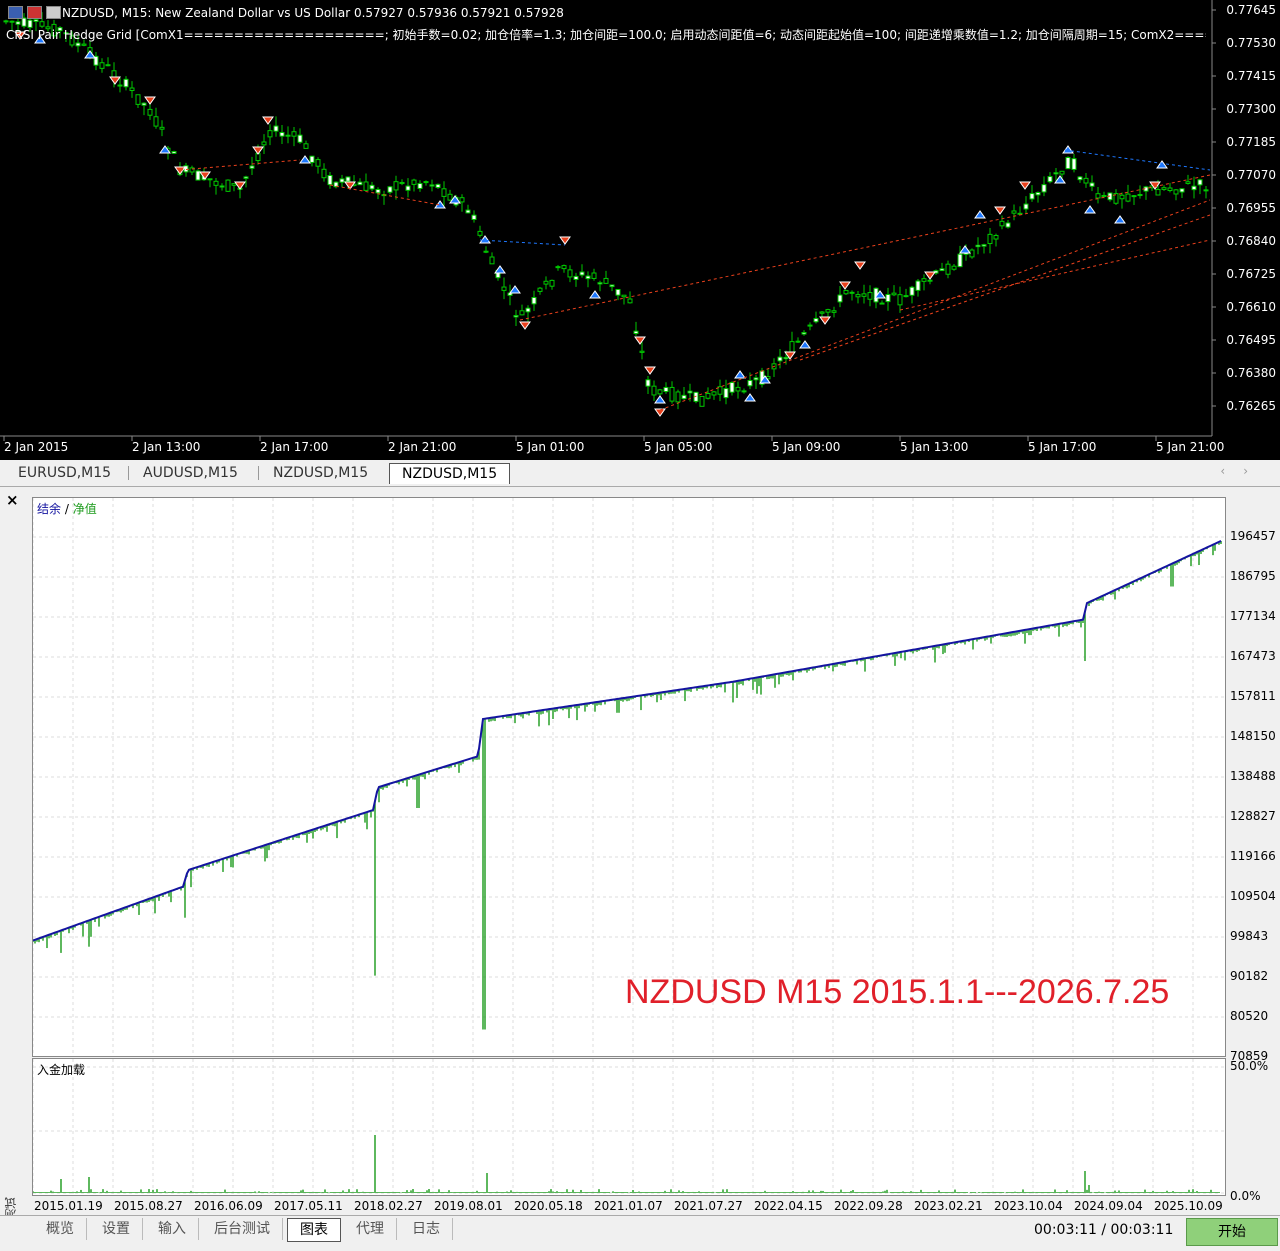 Image resolution: width=1280 pixels, height=1251 pixels. What do you see at coordinates (629, 1127) in the screenshot?
I see `deposit-load-chart: 入金加载` at bounding box center [629, 1127].